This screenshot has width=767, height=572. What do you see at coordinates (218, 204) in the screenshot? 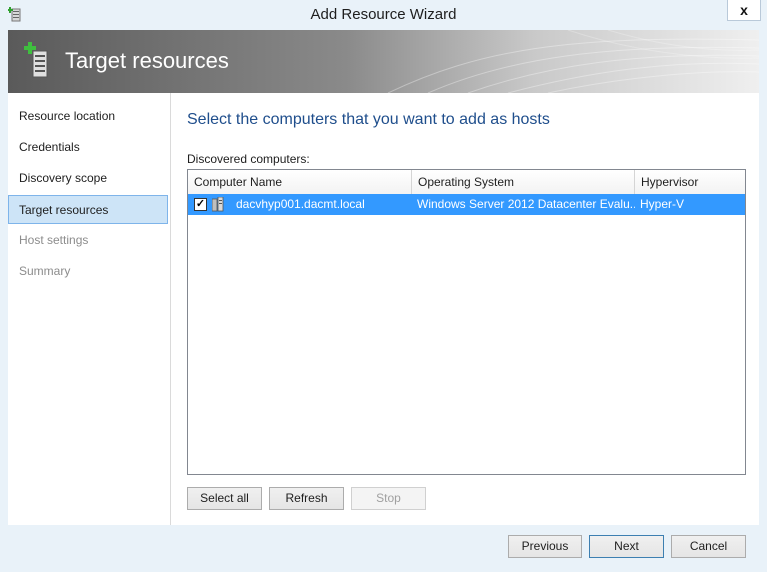
I see `server-icon` at bounding box center [218, 204].